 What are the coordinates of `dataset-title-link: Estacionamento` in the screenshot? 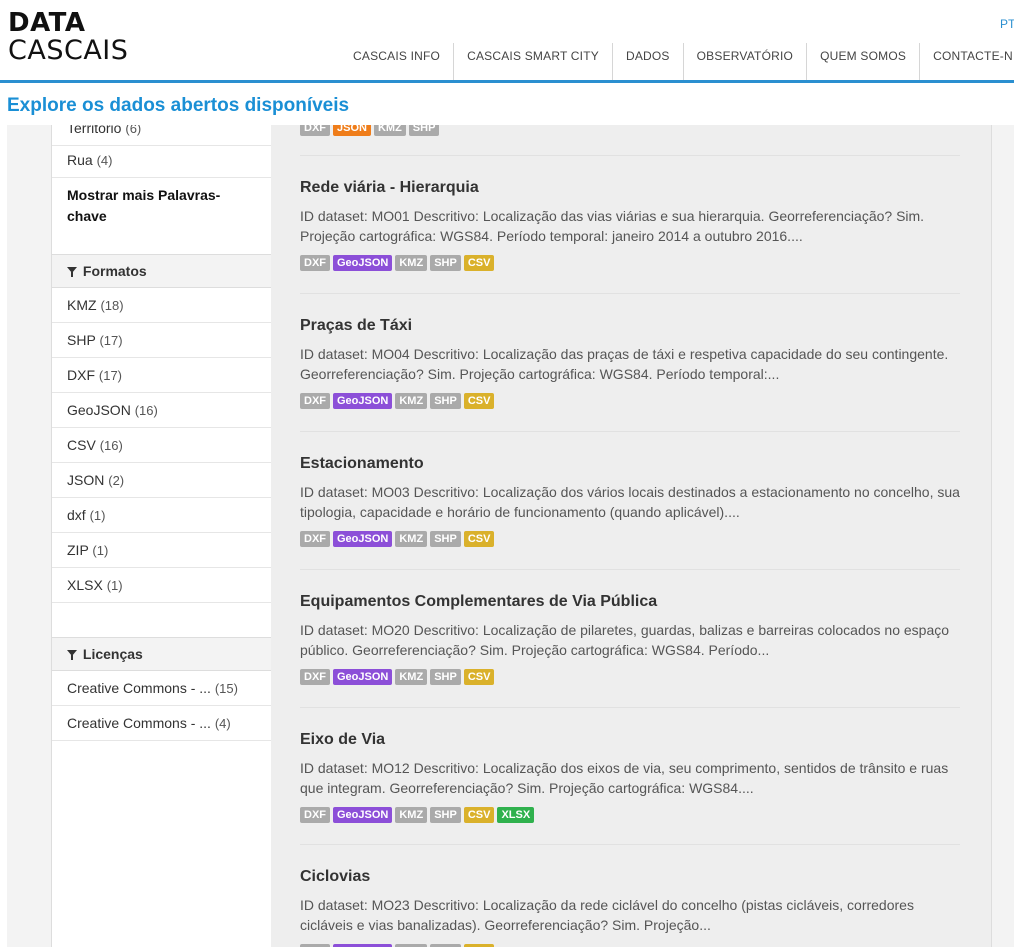 It's located at (630, 464).